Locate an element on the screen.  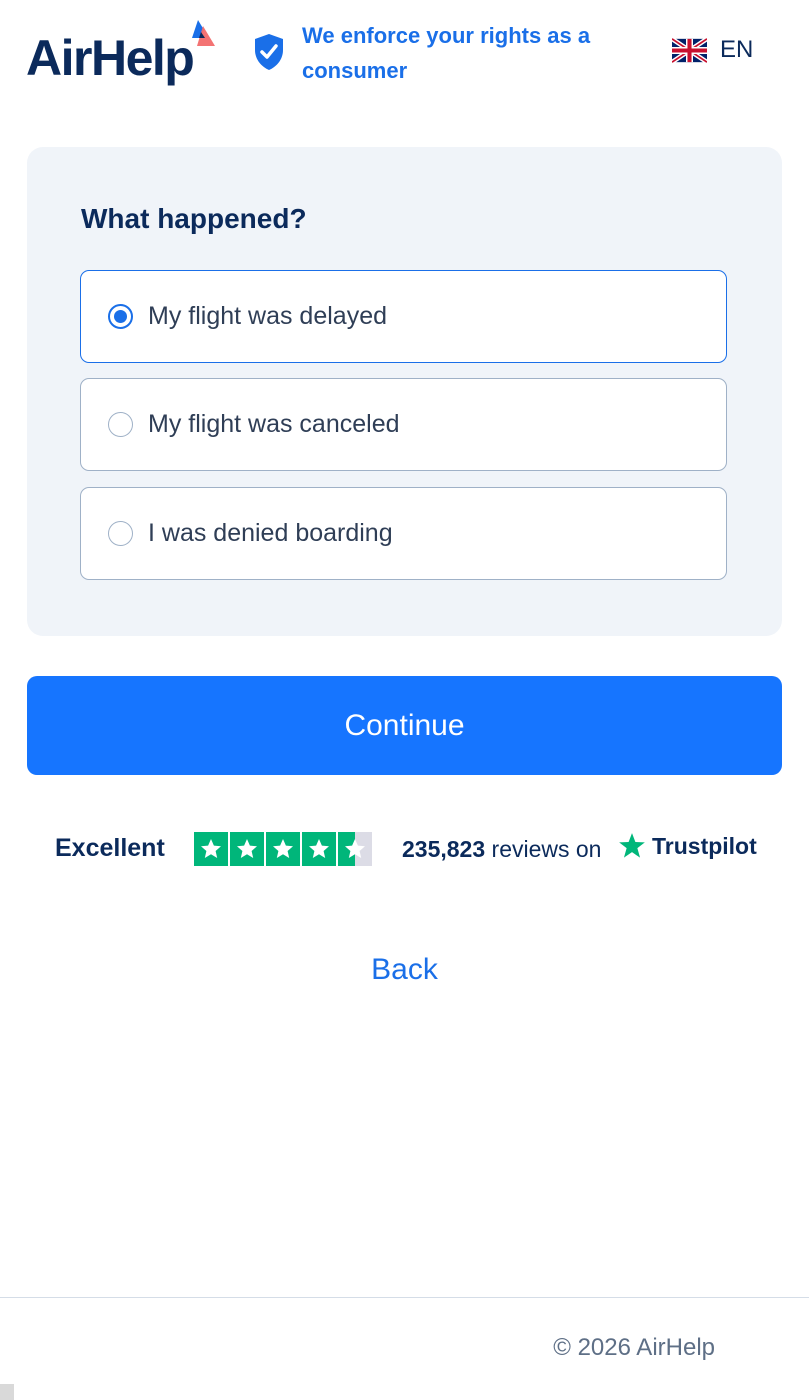
trustpilot-review-count: 235,823 reviews on is located at coordinates (501, 849).